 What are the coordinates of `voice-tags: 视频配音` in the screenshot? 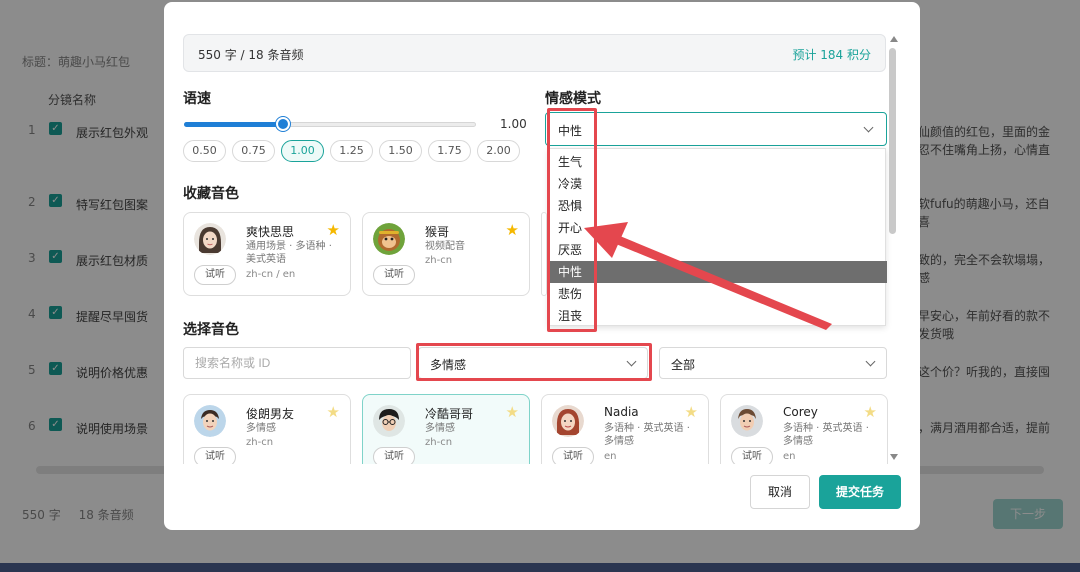 It's located at (445, 246).